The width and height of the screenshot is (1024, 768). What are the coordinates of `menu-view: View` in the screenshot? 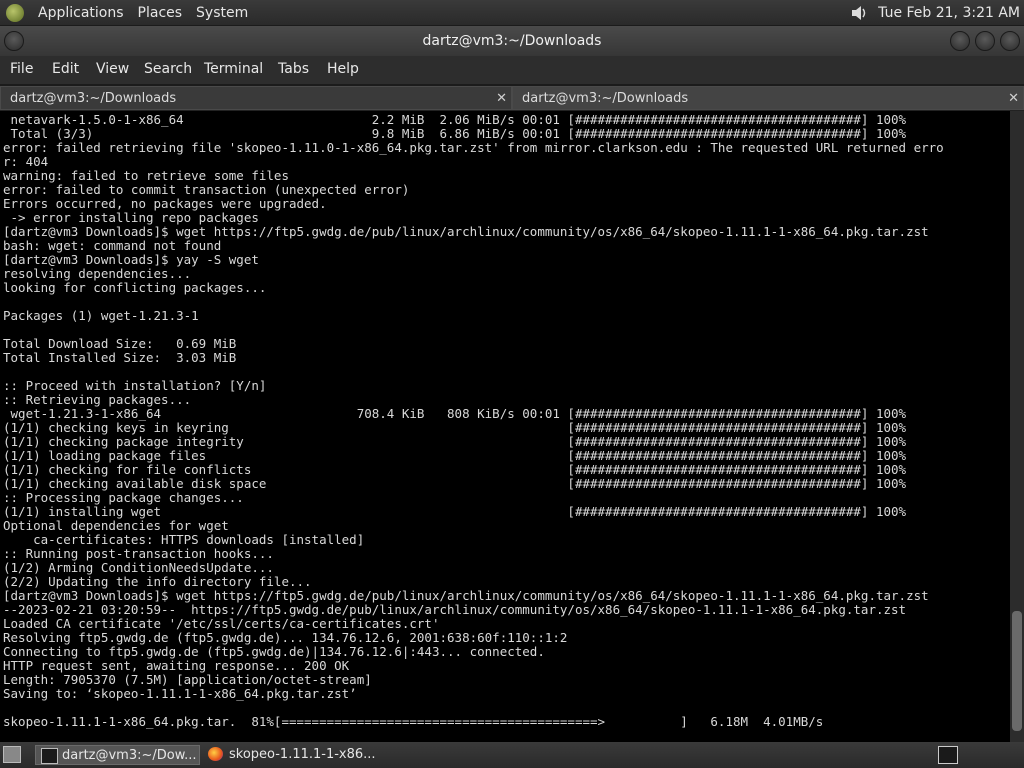 It's located at (112, 69).